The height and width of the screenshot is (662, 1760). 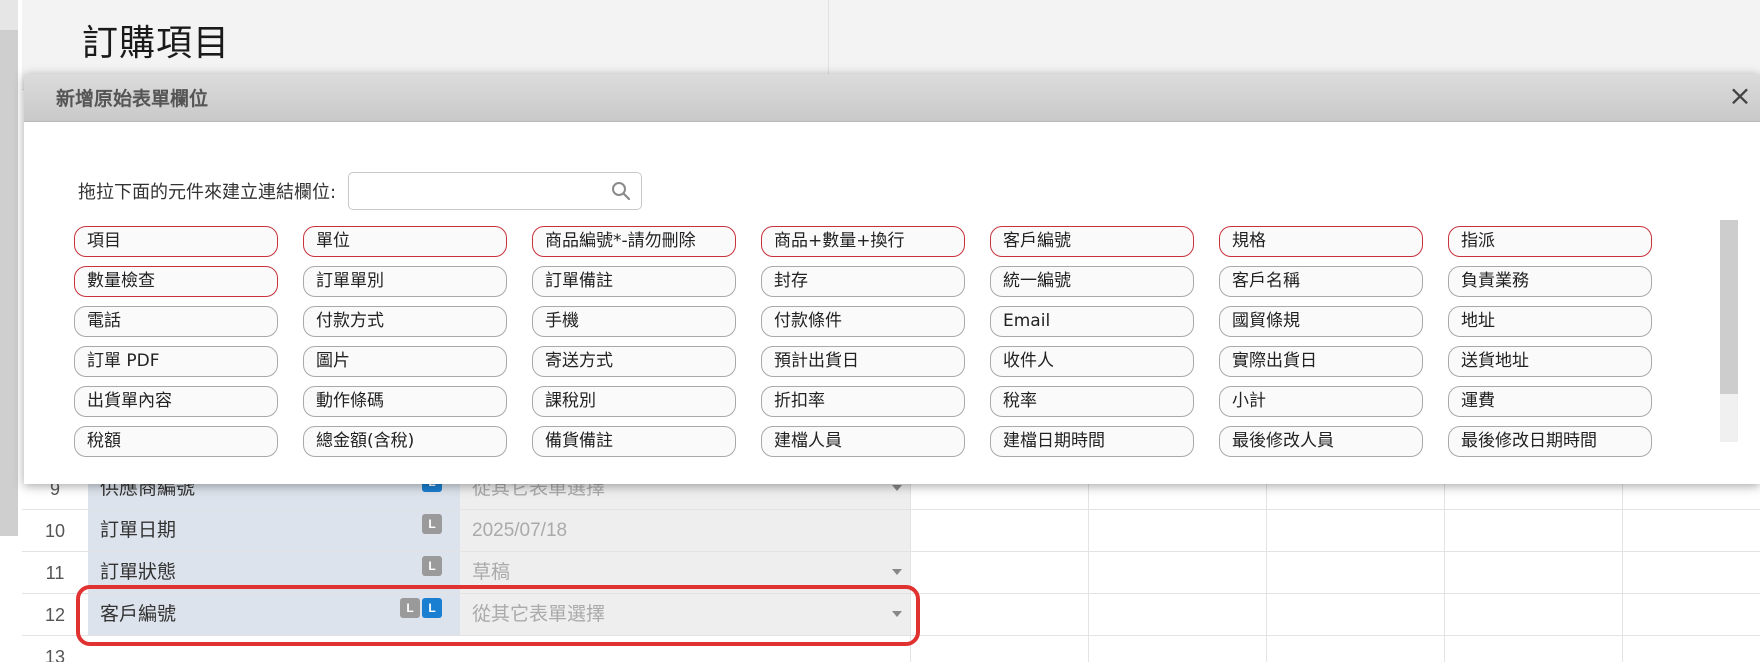 What do you see at coordinates (405, 441) in the screenshot?
I see `field-chip: 總金額(含稅)` at bounding box center [405, 441].